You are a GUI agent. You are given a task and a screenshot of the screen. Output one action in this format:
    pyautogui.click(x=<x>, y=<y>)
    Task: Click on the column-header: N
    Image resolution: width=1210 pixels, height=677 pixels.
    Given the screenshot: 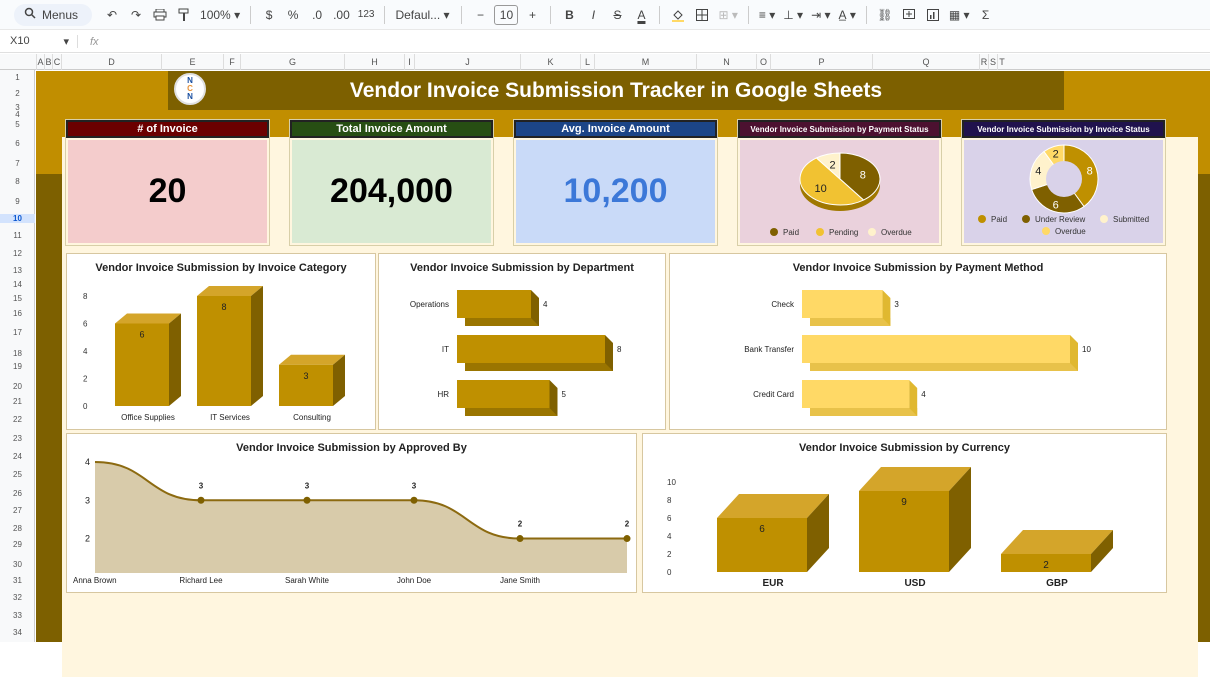 What is the action you would take?
    pyautogui.click(x=726, y=62)
    